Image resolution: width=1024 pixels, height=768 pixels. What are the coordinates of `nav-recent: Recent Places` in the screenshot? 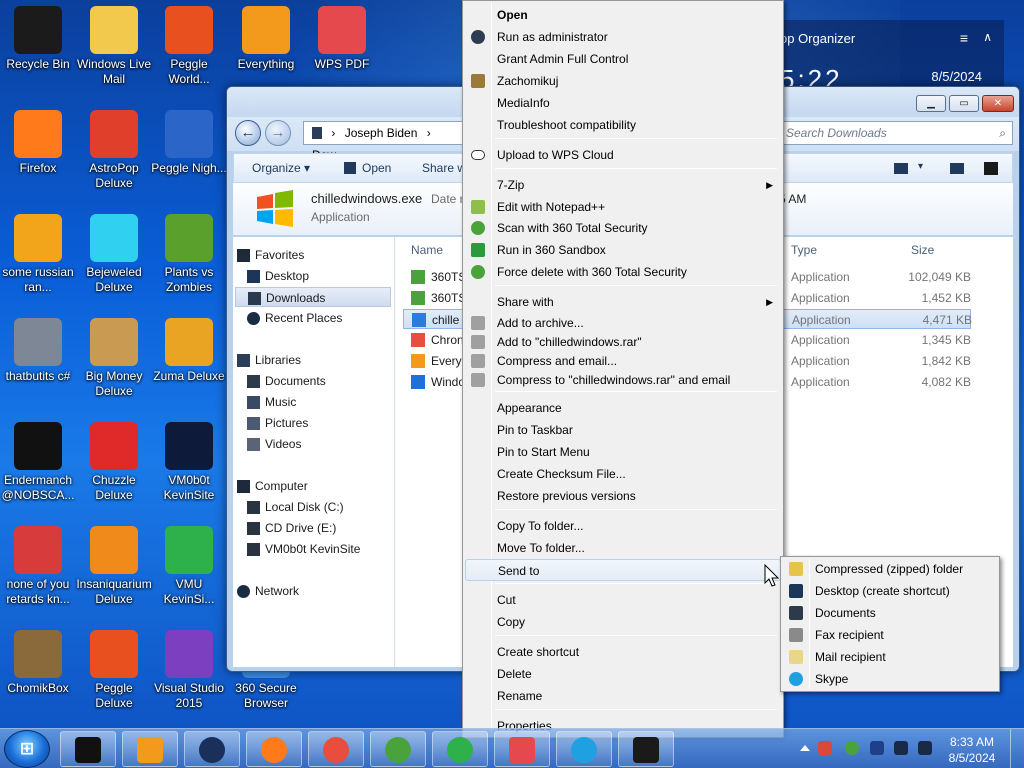 It's located at (321, 318).